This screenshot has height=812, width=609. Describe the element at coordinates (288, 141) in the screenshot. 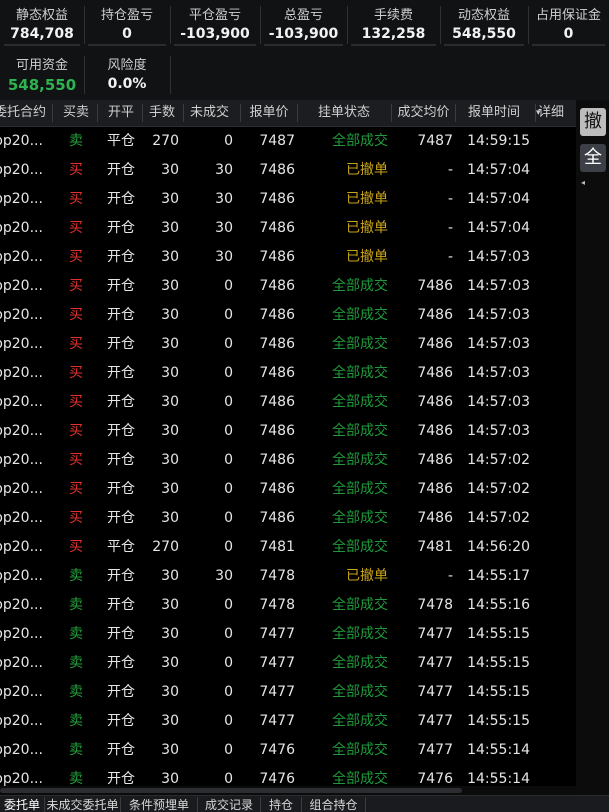

I see `table-row: pp20... 卖 平仓 270 0 7487 全部成交 7487 14:59:15` at that location.